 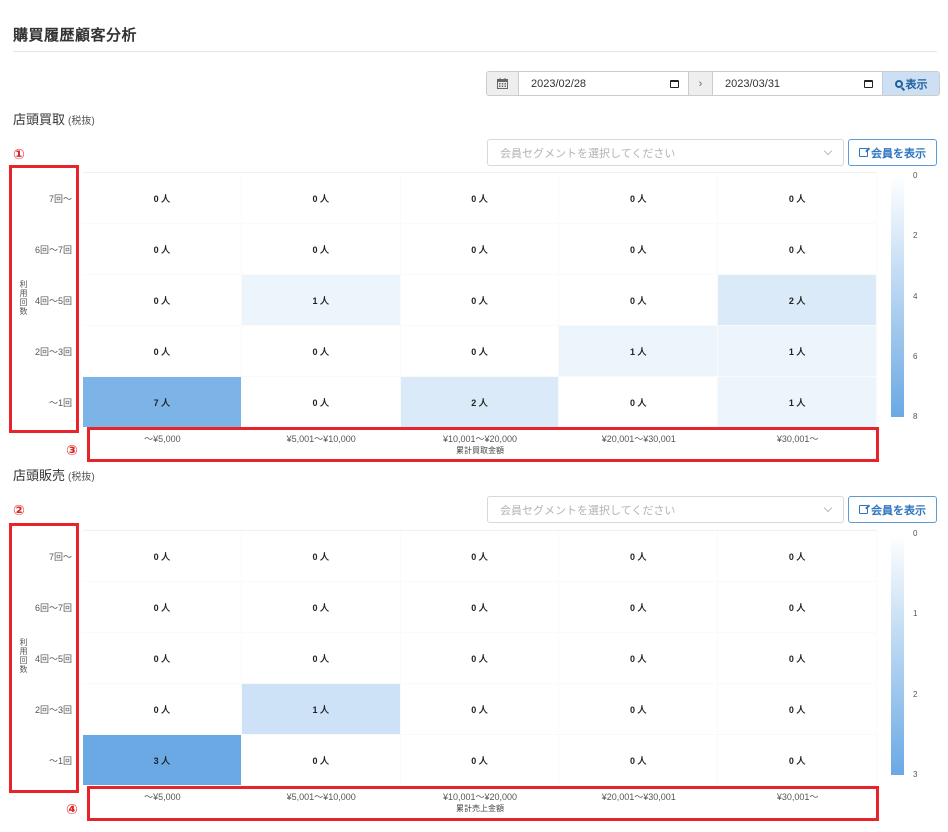 I want to click on annotation-badge-2: ②, so click(x=19, y=510).